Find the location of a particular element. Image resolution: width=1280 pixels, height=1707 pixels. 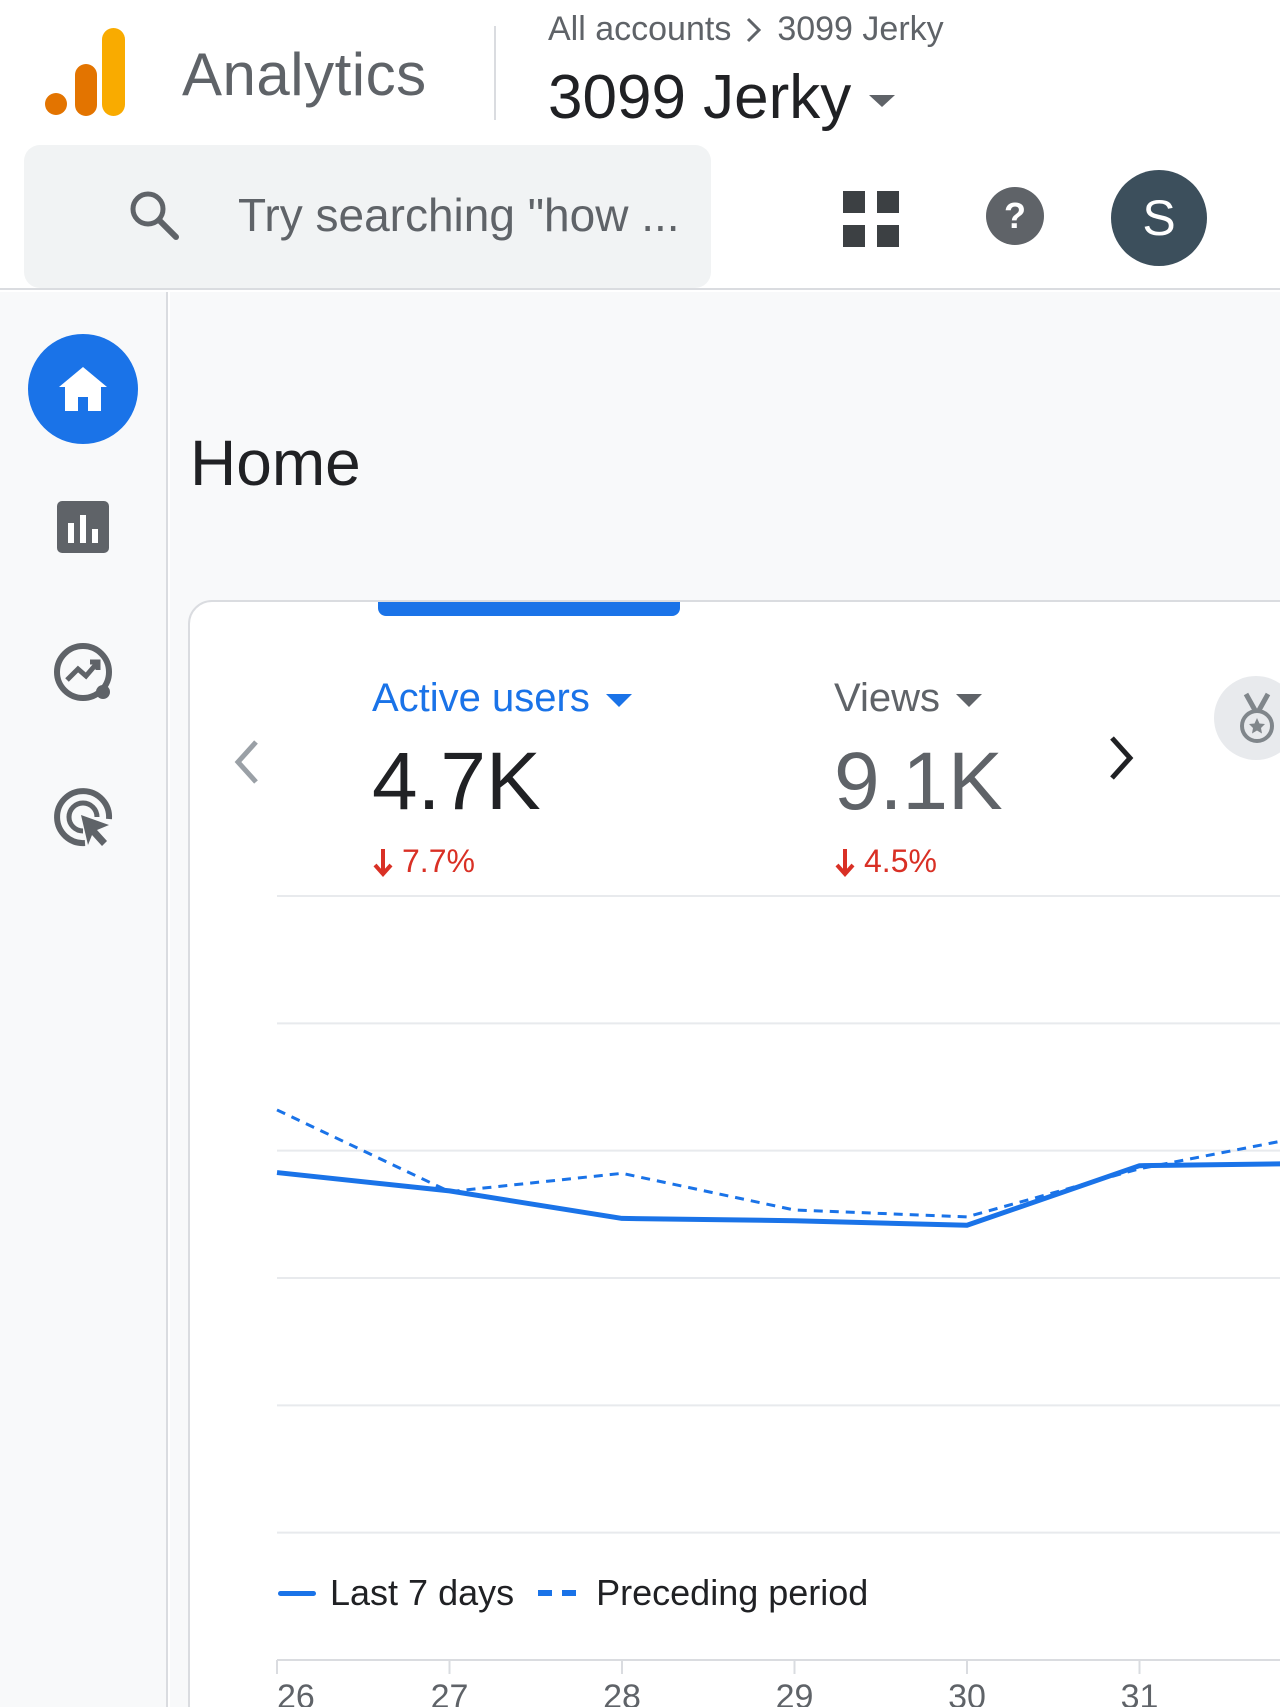

account-name: 3099 Jerky is located at coordinates (700, 97).